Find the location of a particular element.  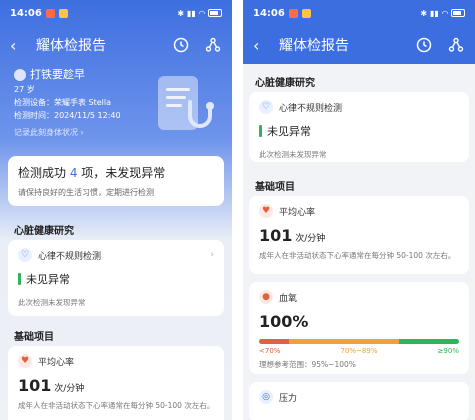

reference-range: 理想参考范围：95%~100% is located at coordinates (307, 364).